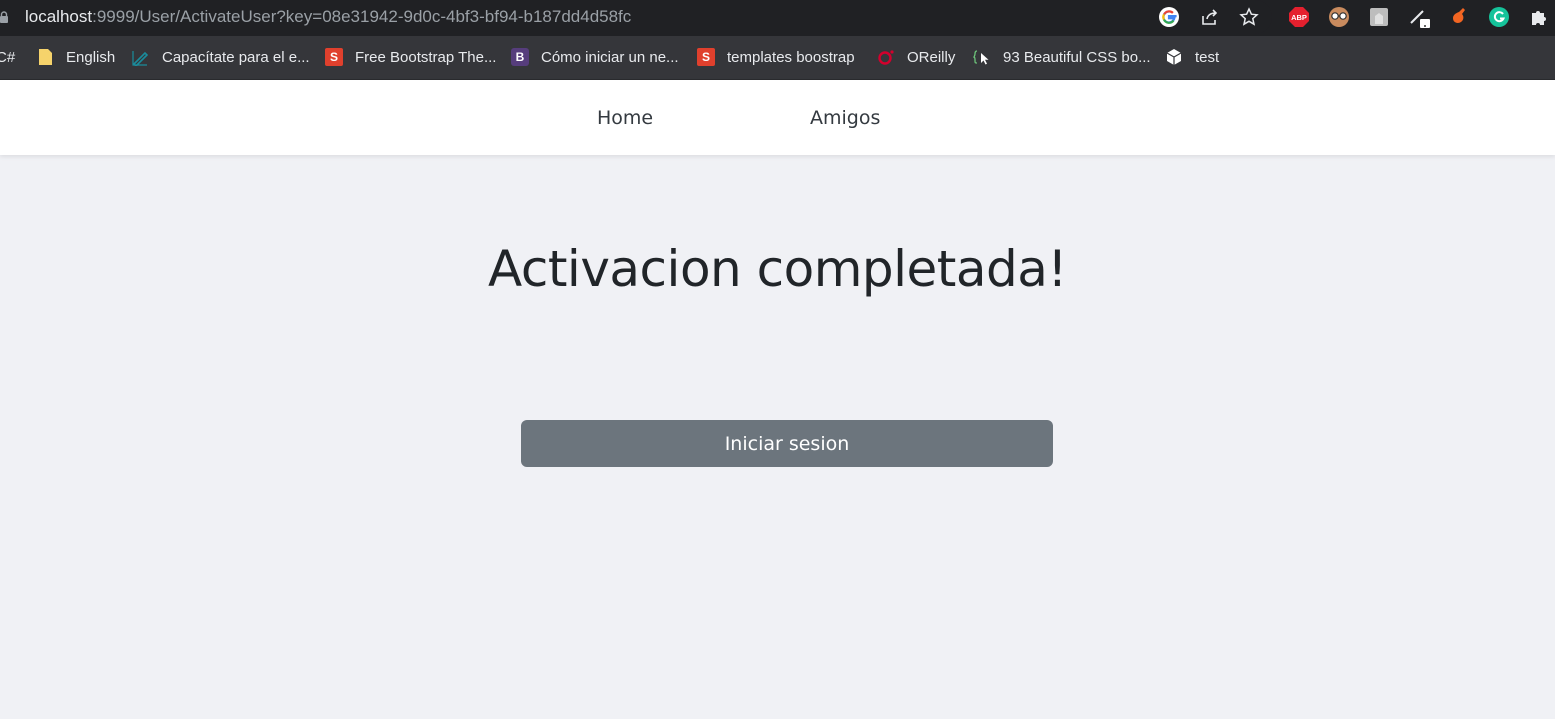 This screenshot has height=719, width=1555. I want to click on glasses-extension-icon, so click(1339, 17).